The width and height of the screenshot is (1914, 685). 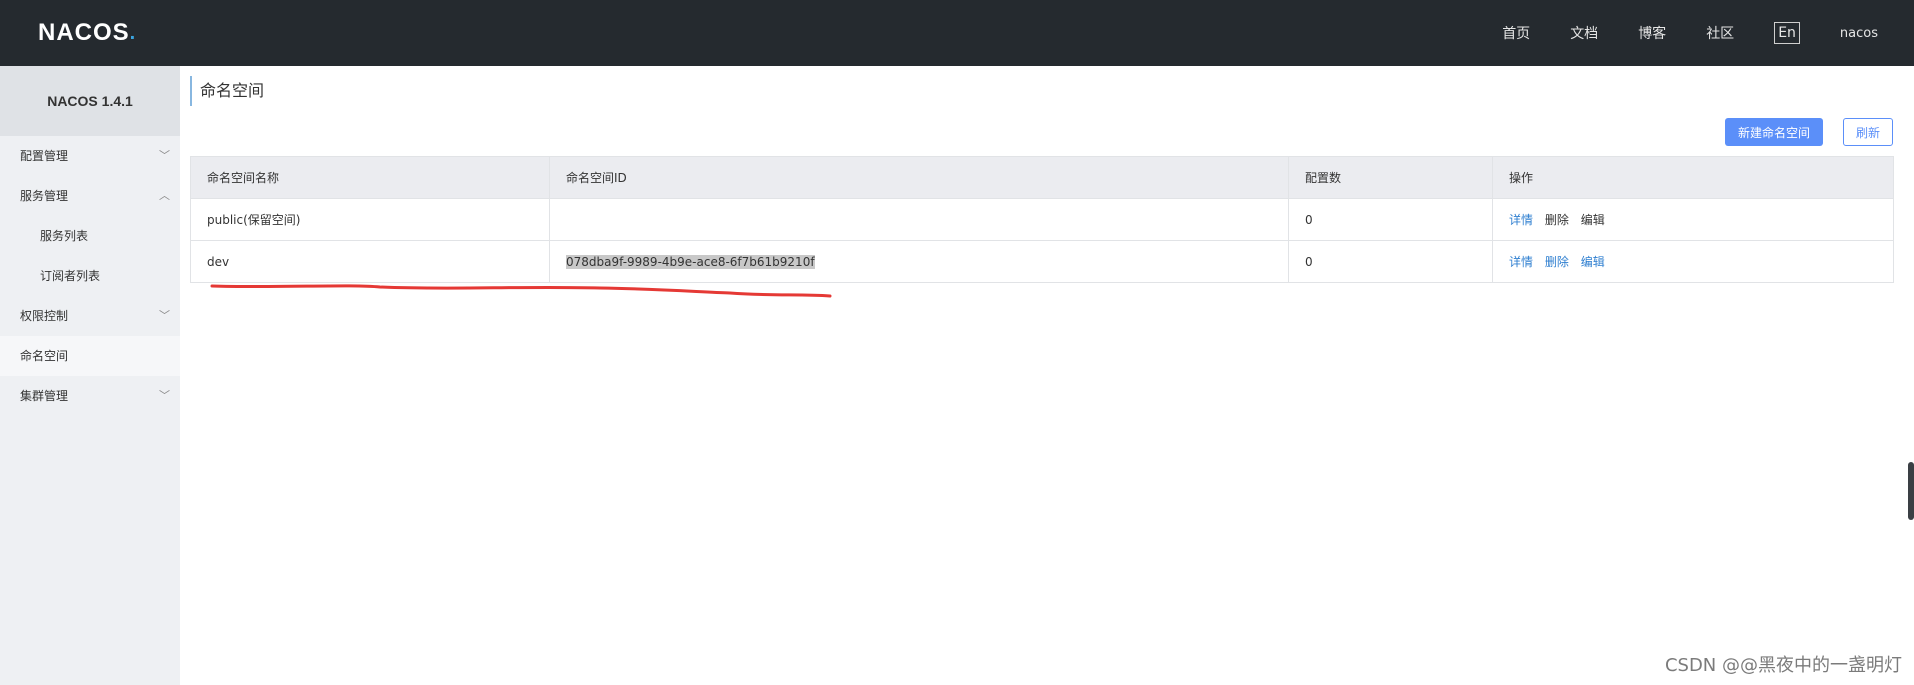 What do you see at coordinates (44, 396) in the screenshot?
I see `sidebar-item-label: 集群管理` at bounding box center [44, 396].